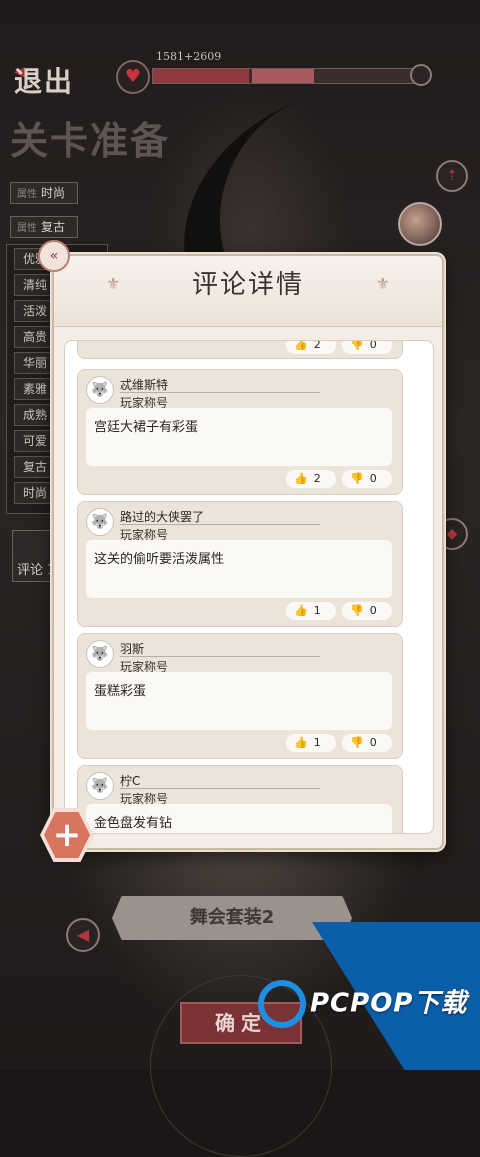 The height and width of the screenshot is (1157, 480). I want to click on score-bar-fill, so click(201, 76).